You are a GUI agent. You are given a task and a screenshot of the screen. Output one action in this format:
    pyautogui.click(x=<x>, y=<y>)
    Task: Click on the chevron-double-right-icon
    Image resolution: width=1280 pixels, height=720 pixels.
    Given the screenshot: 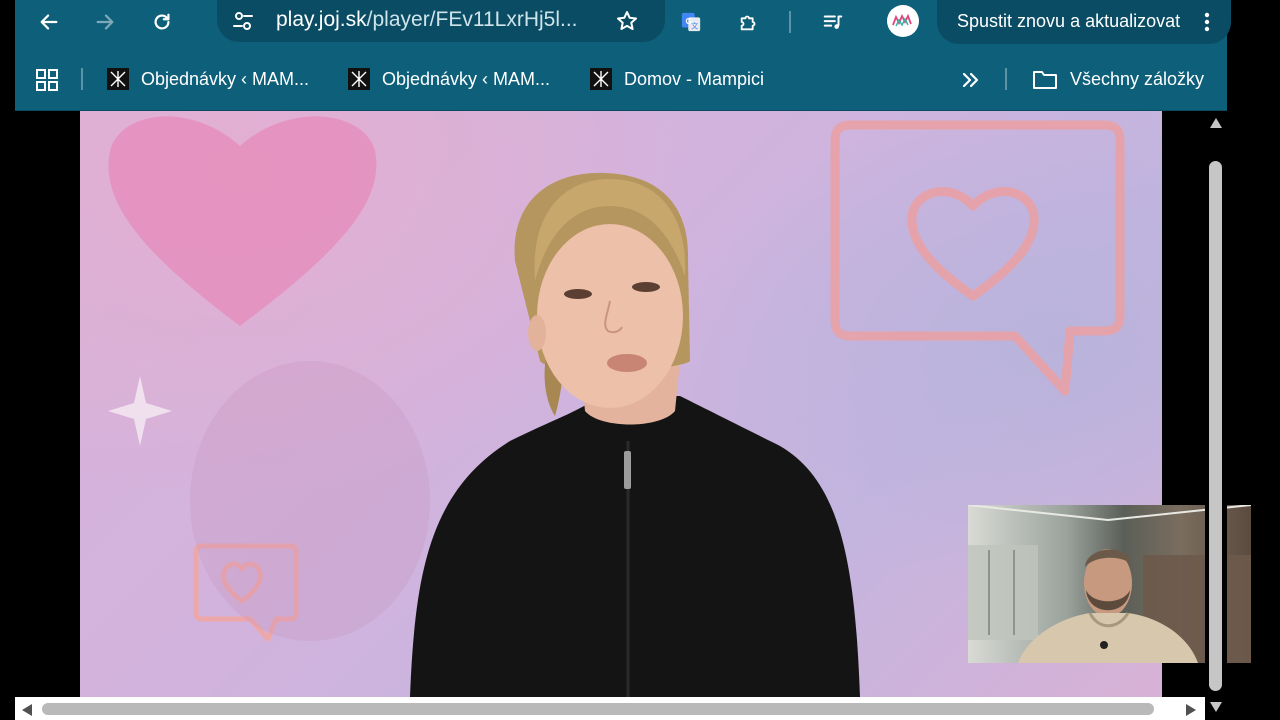 What is the action you would take?
    pyautogui.click(x=970, y=80)
    